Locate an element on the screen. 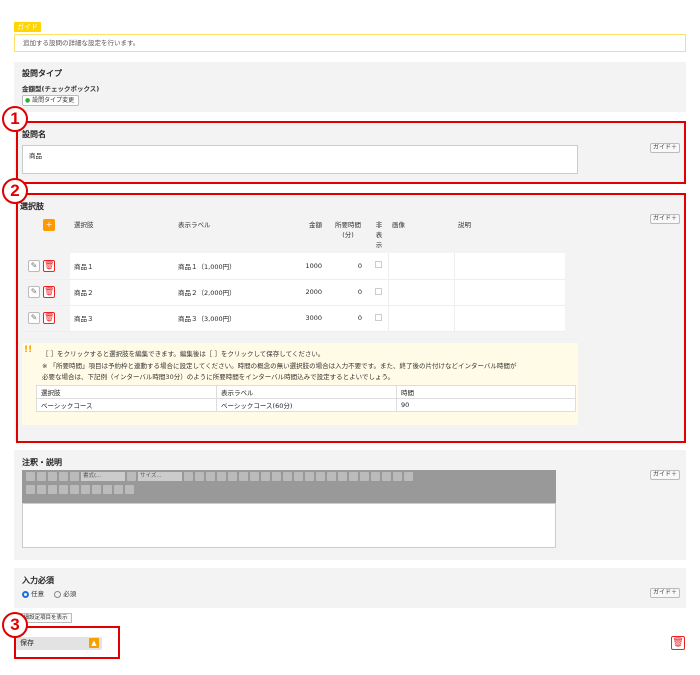 This screenshot has width=700, height=675. annotation-editor-area is located at coordinates (289, 525).